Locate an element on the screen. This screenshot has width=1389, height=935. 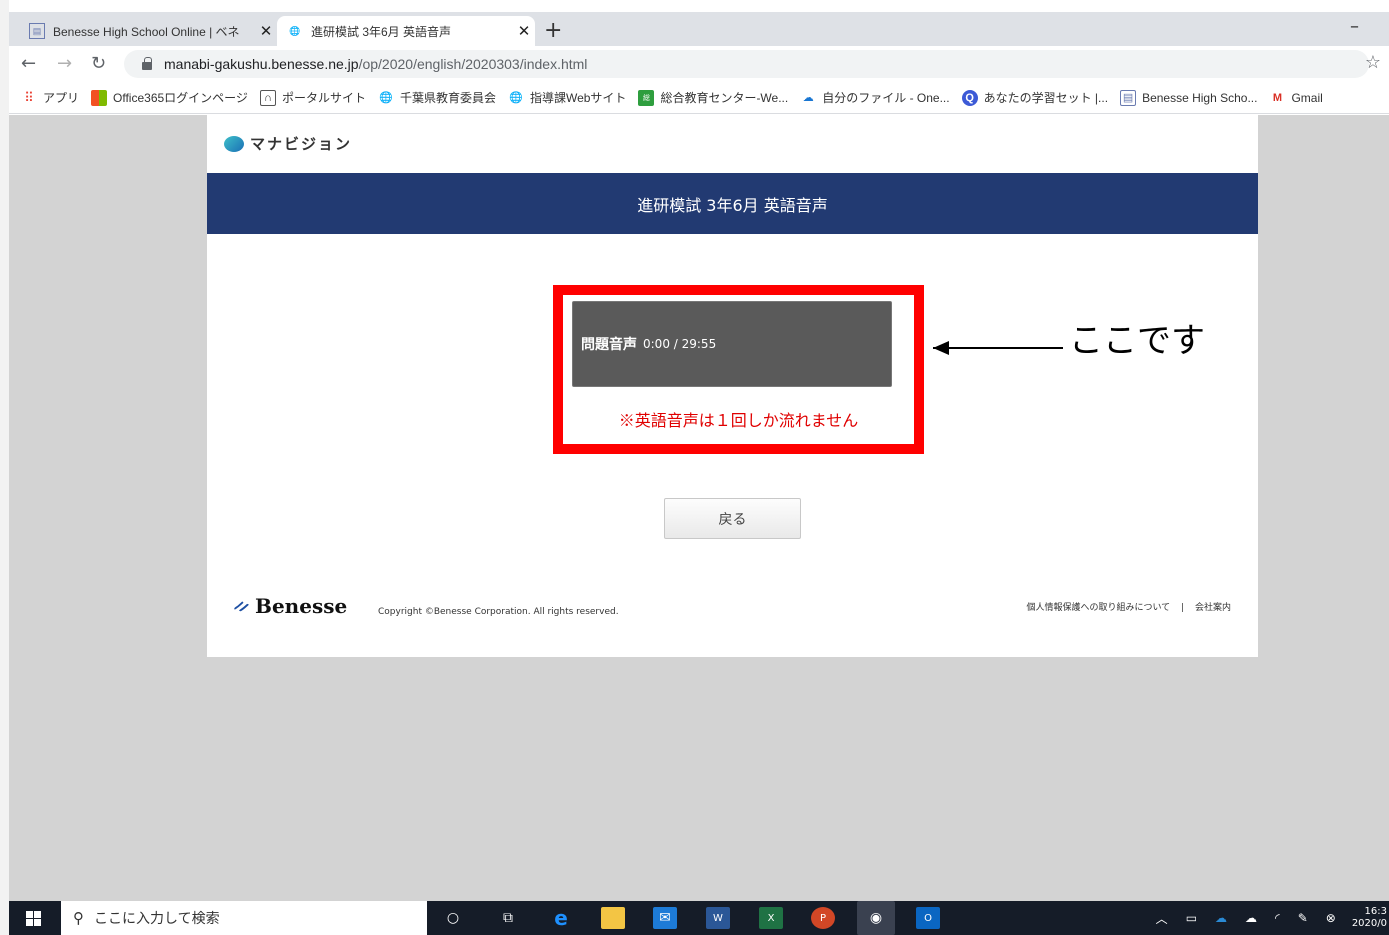
office-icon is located at coordinates (99, 97).